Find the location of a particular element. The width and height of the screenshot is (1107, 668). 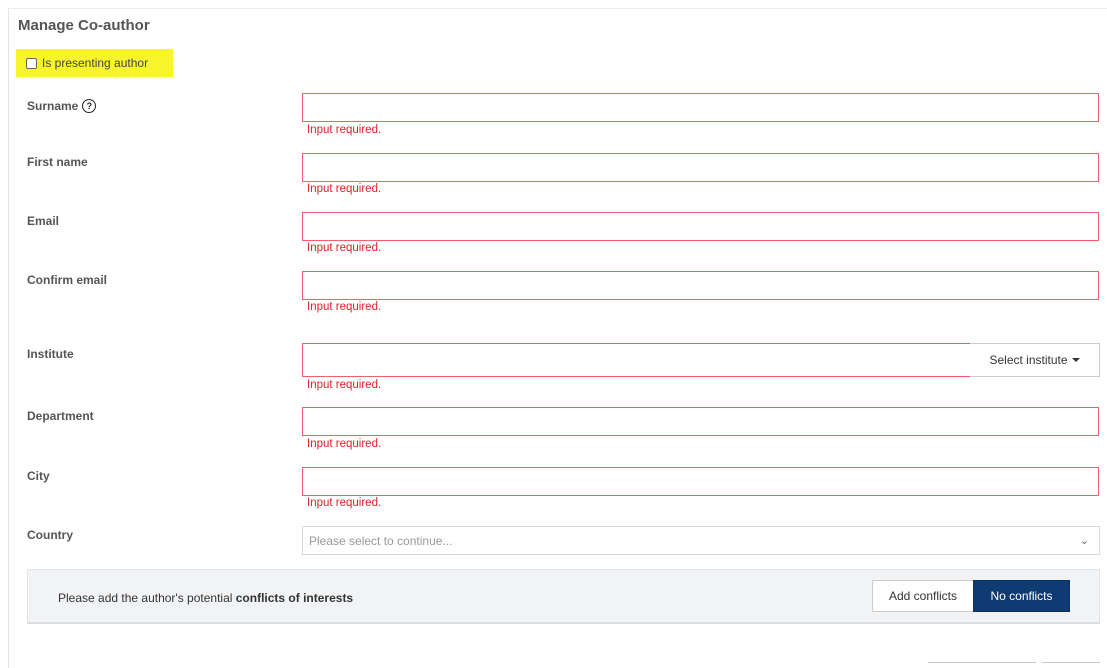

institute-input is located at coordinates (636, 360).